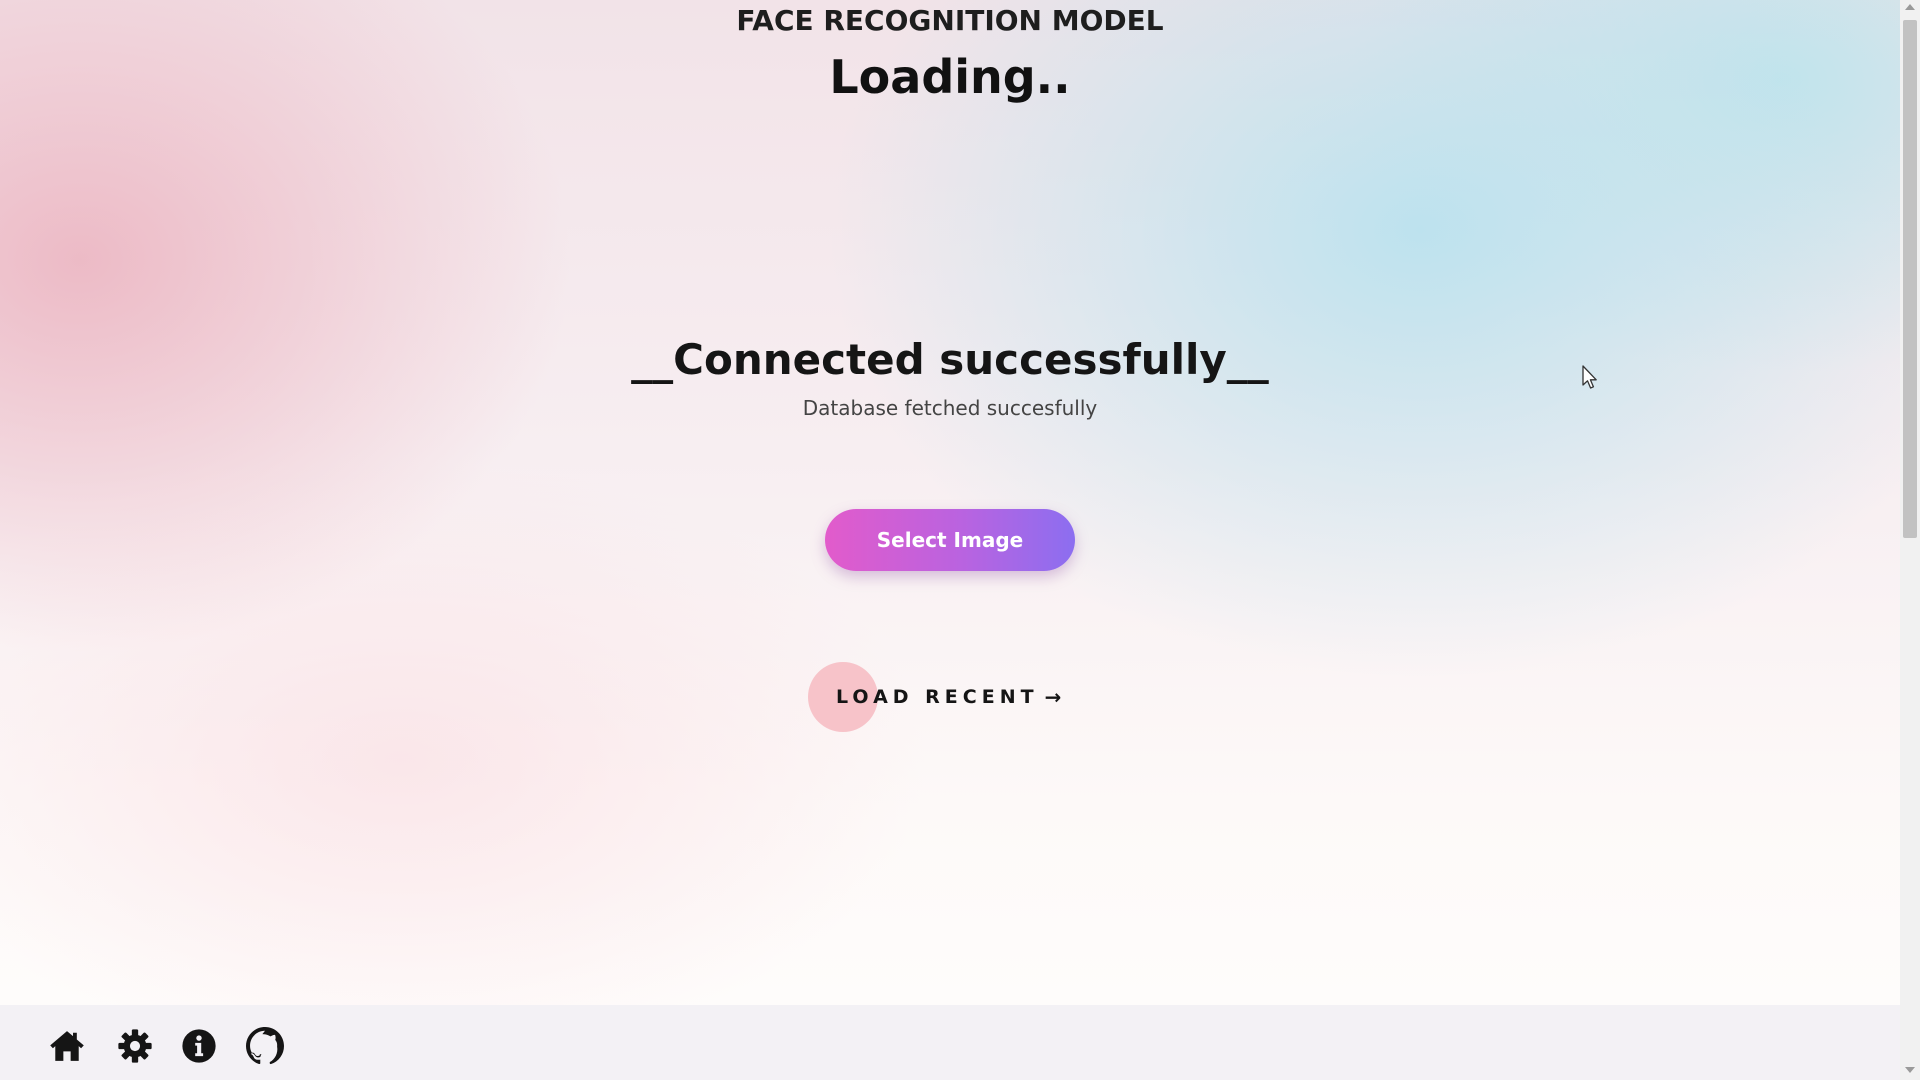 Image resolution: width=1920 pixels, height=1080 pixels. I want to click on load-recent-label: LOAD RECENT, so click(937, 697).